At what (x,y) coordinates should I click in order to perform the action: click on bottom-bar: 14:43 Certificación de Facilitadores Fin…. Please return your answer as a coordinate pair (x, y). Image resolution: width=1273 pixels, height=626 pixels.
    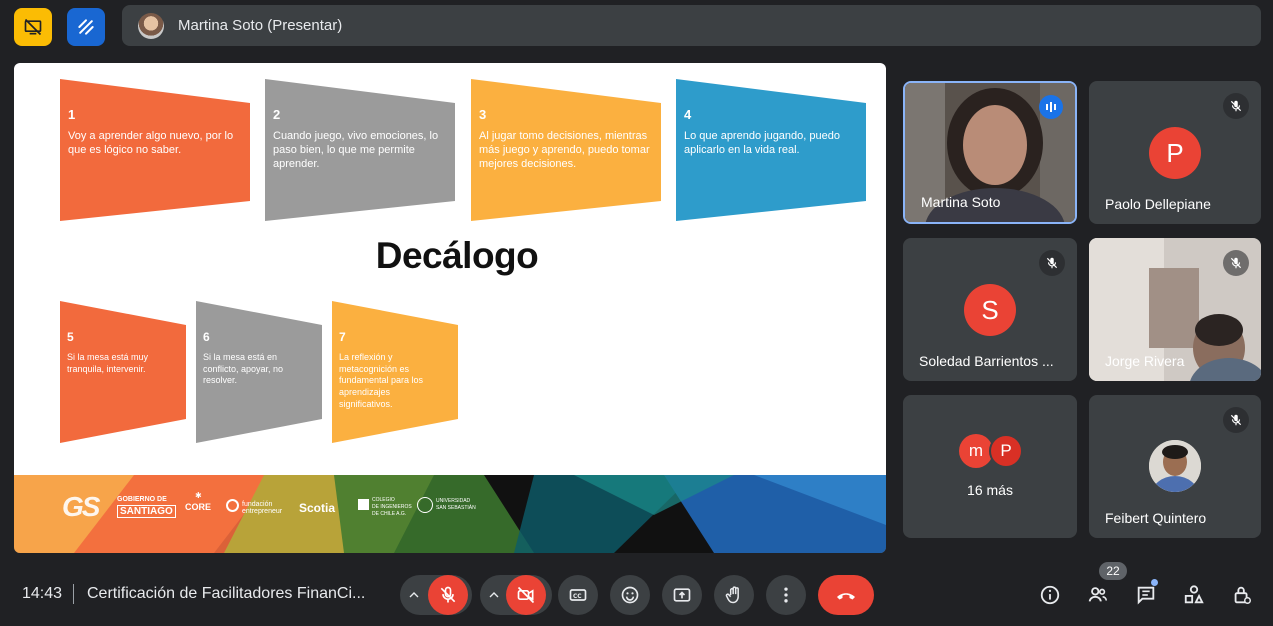
    Looking at the image, I should click on (636, 597).